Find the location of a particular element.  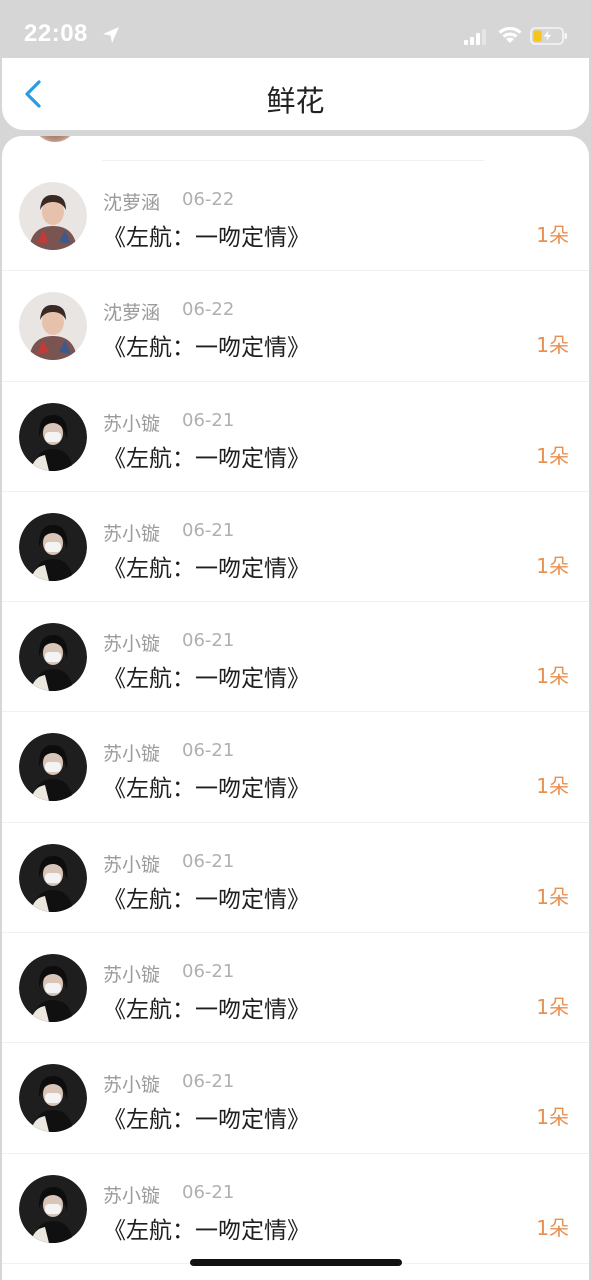

location-arrow-icon is located at coordinates (111, 35).